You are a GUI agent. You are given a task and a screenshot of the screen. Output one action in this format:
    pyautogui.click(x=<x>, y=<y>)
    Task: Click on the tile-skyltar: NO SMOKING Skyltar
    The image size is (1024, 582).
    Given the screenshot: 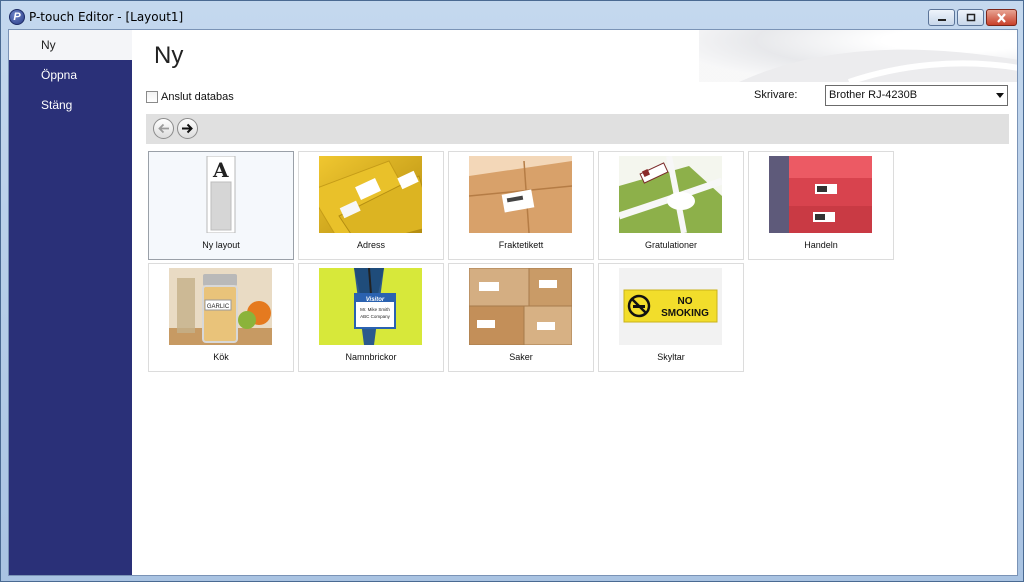 What is the action you would take?
    pyautogui.click(x=671, y=317)
    